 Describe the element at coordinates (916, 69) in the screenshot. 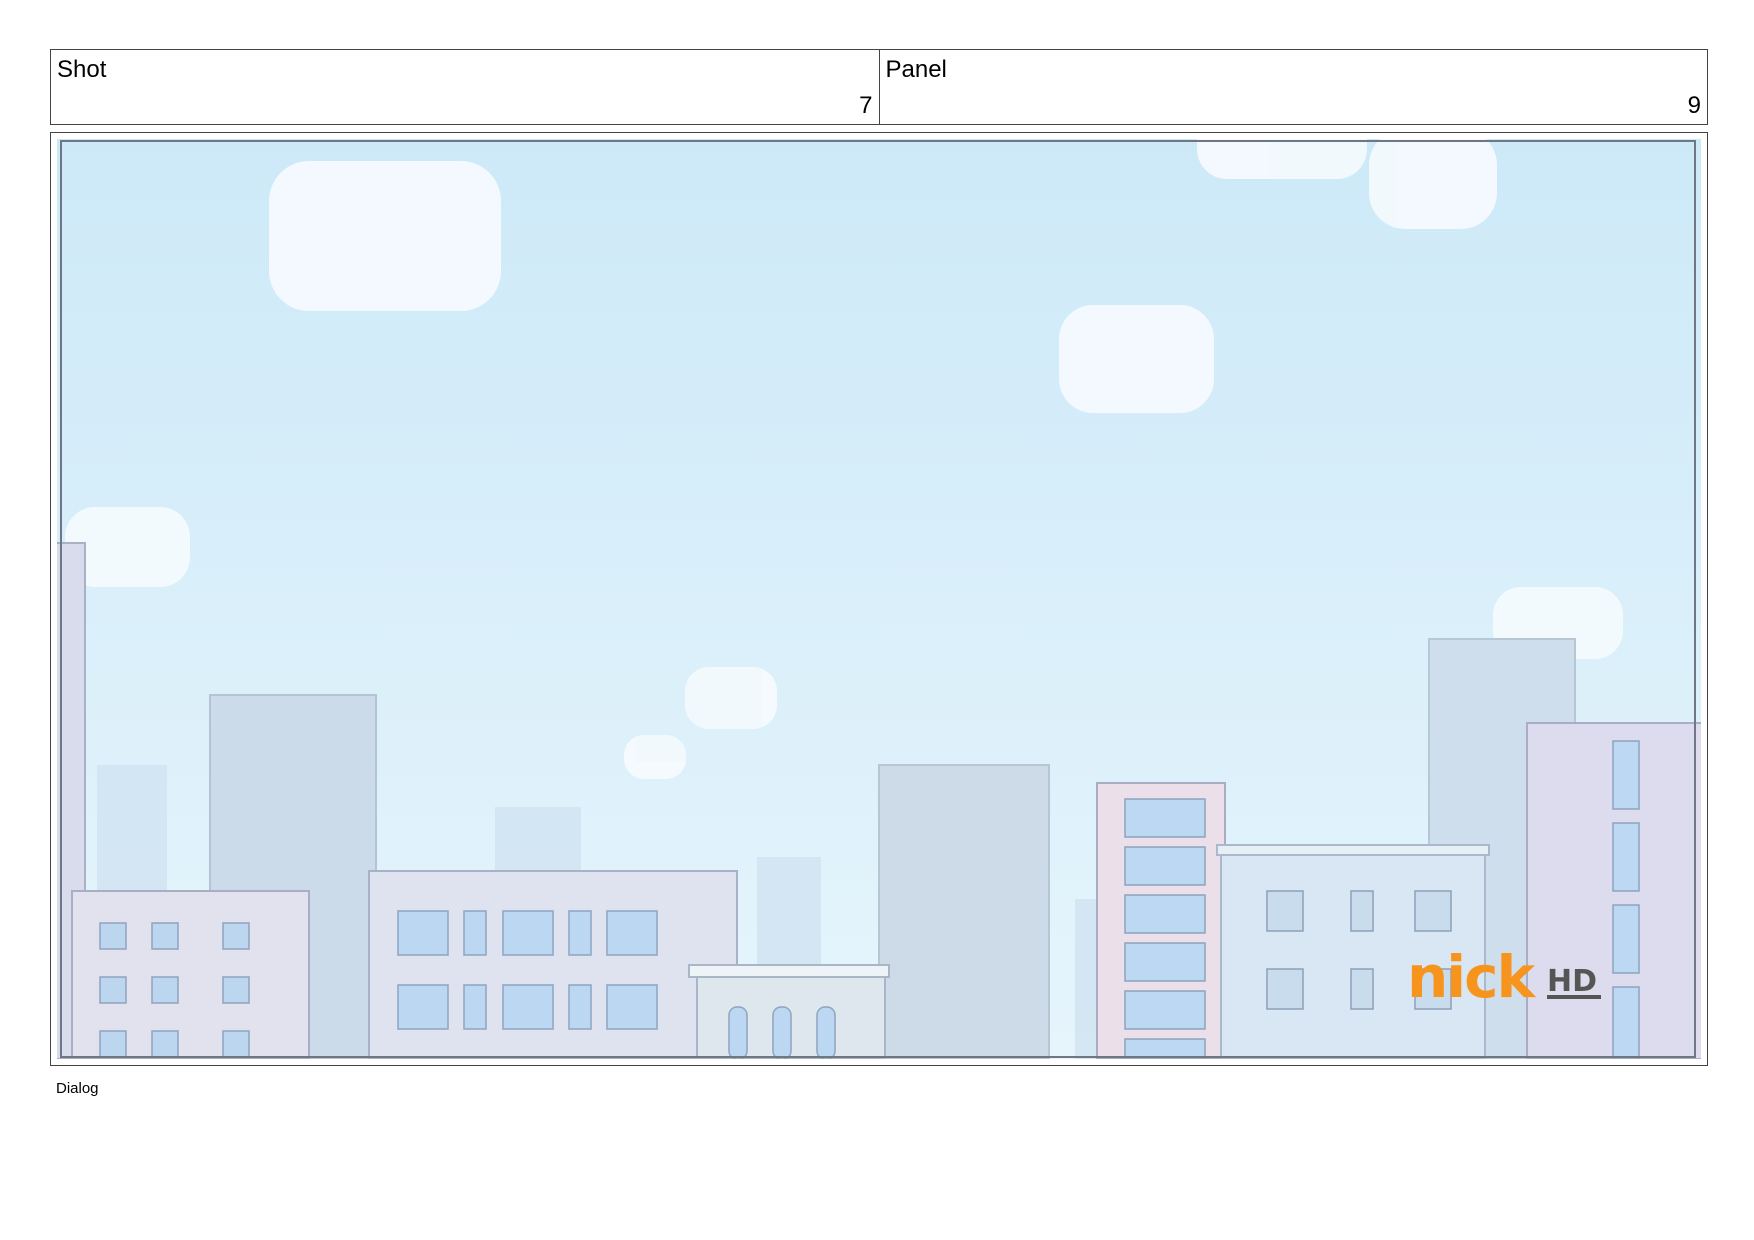

I see `panel-label: Panel` at that location.